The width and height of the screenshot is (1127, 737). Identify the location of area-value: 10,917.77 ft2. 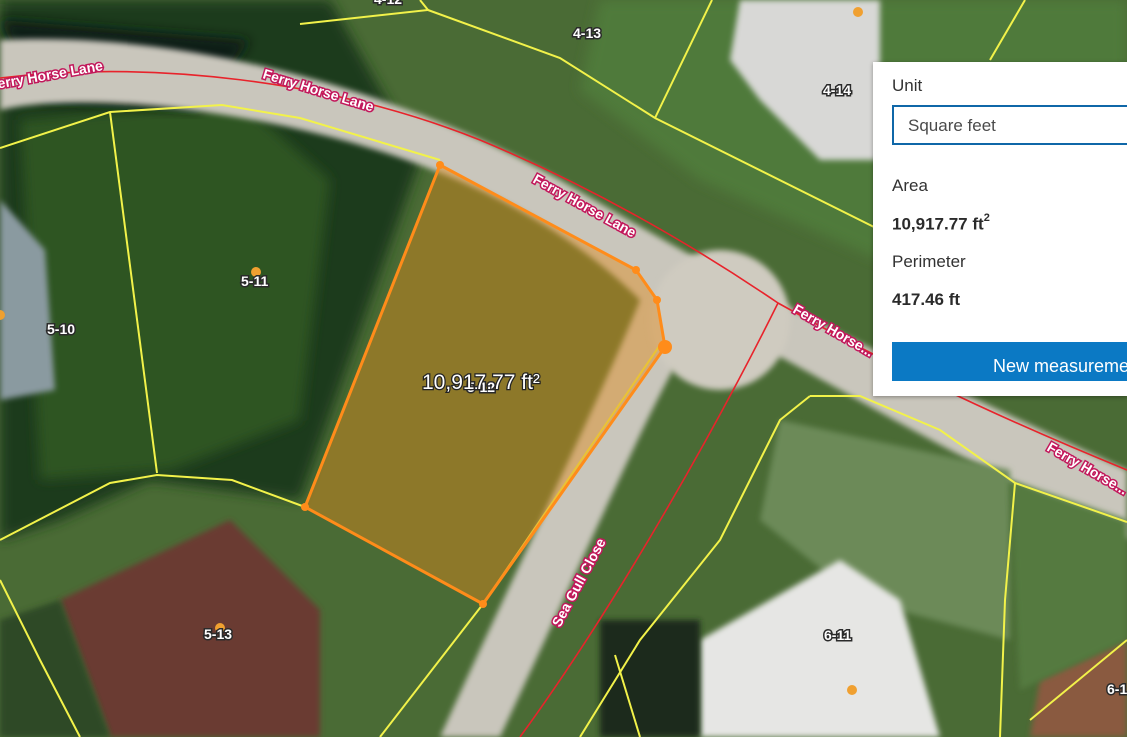
(941, 223).